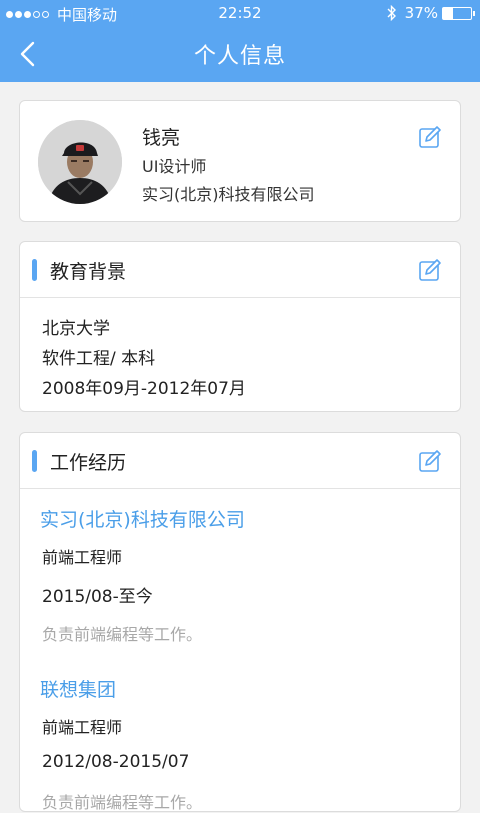 Image resolution: width=480 pixels, height=813 pixels. I want to click on bluetooth-icon, so click(391, 13).